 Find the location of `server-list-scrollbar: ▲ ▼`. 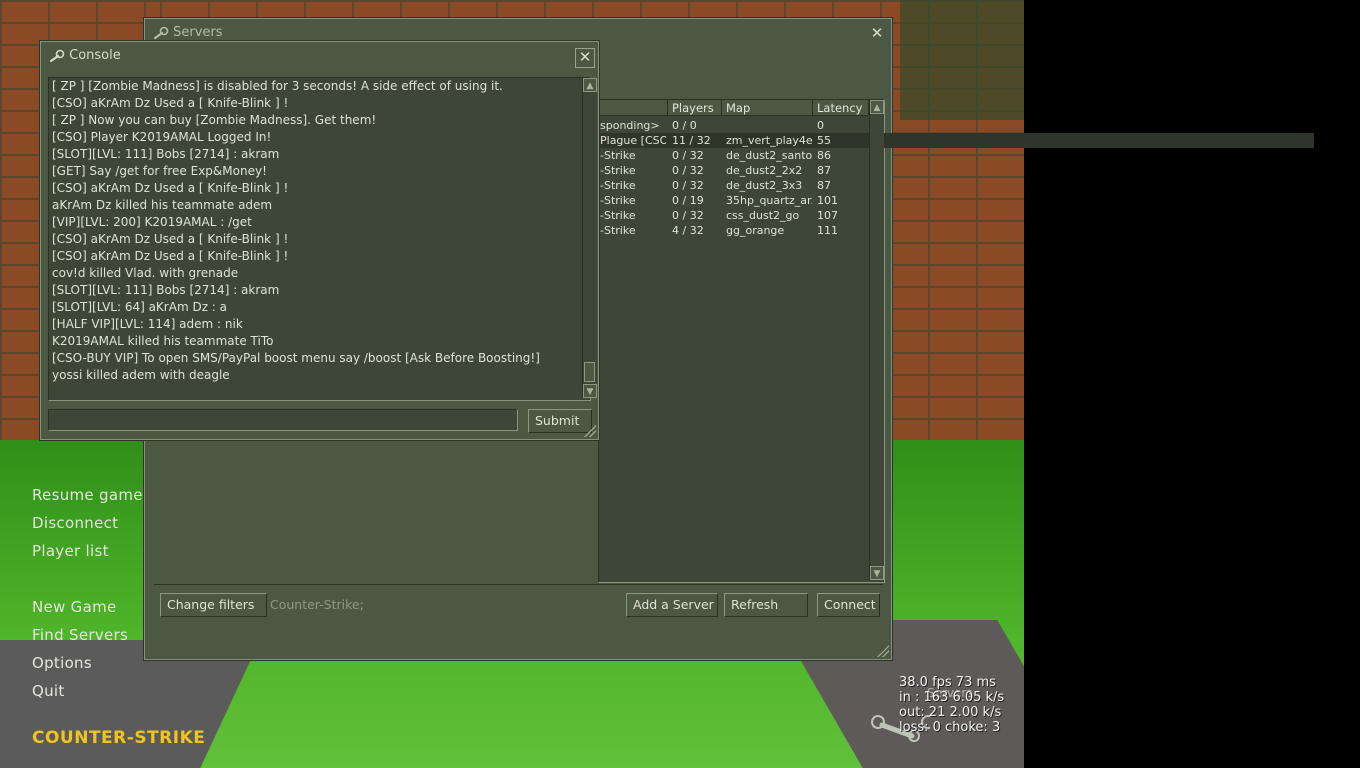

server-list-scrollbar: ▲ ▼ is located at coordinates (876, 340).